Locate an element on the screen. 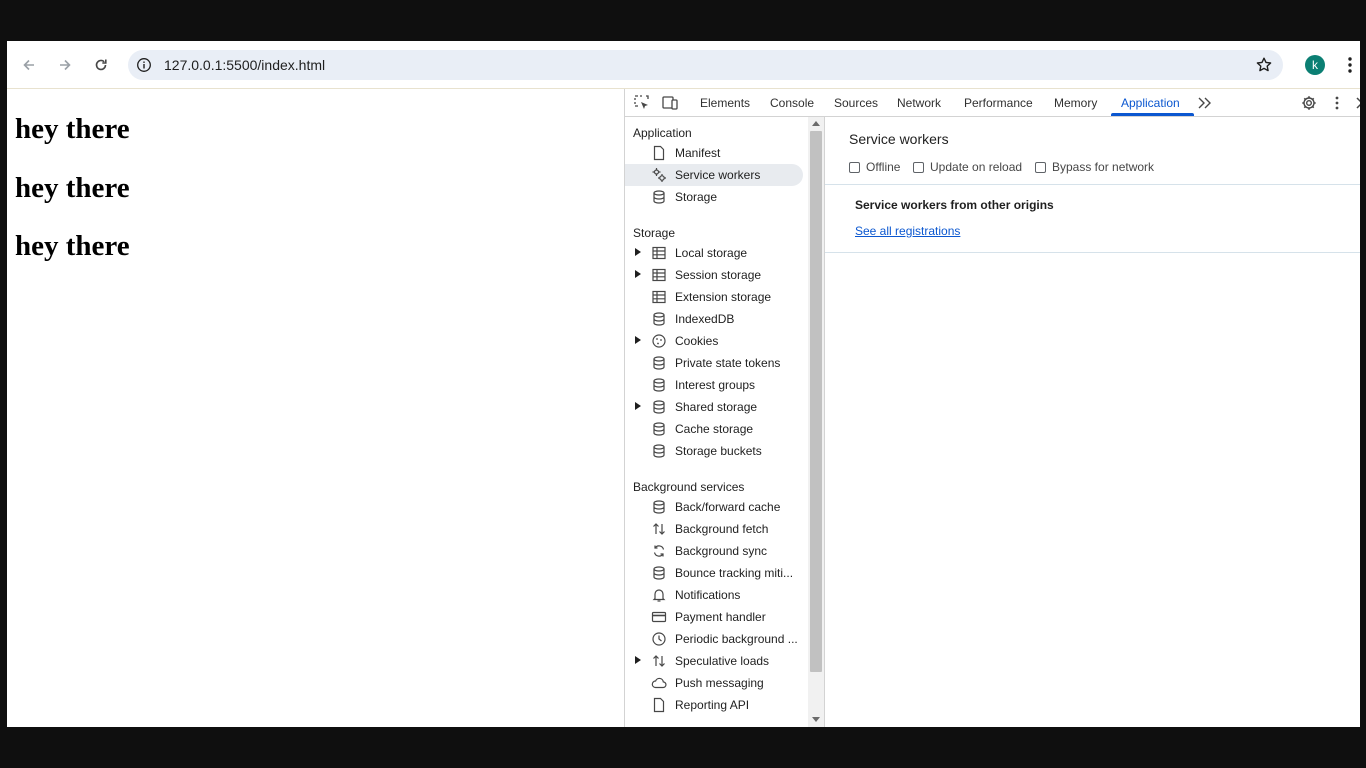 This screenshot has height=768, width=1366. sidebar-item-label: Manifest is located at coordinates (698, 153).